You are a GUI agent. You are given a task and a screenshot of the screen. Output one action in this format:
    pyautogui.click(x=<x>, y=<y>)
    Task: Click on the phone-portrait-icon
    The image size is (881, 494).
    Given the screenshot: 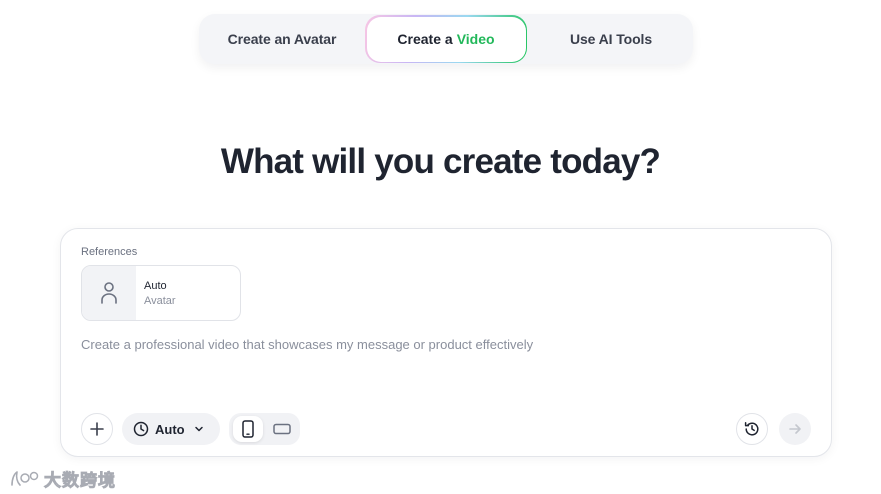 What is the action you would take?
    pyautogui.click(x=248, y=429)
    